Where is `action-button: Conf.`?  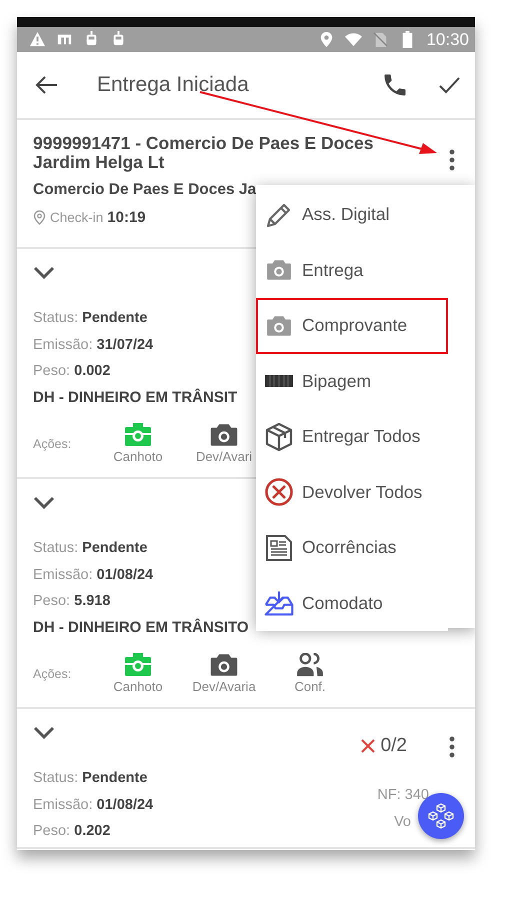
action-button: Conf. is located at coordinates (310, 673).